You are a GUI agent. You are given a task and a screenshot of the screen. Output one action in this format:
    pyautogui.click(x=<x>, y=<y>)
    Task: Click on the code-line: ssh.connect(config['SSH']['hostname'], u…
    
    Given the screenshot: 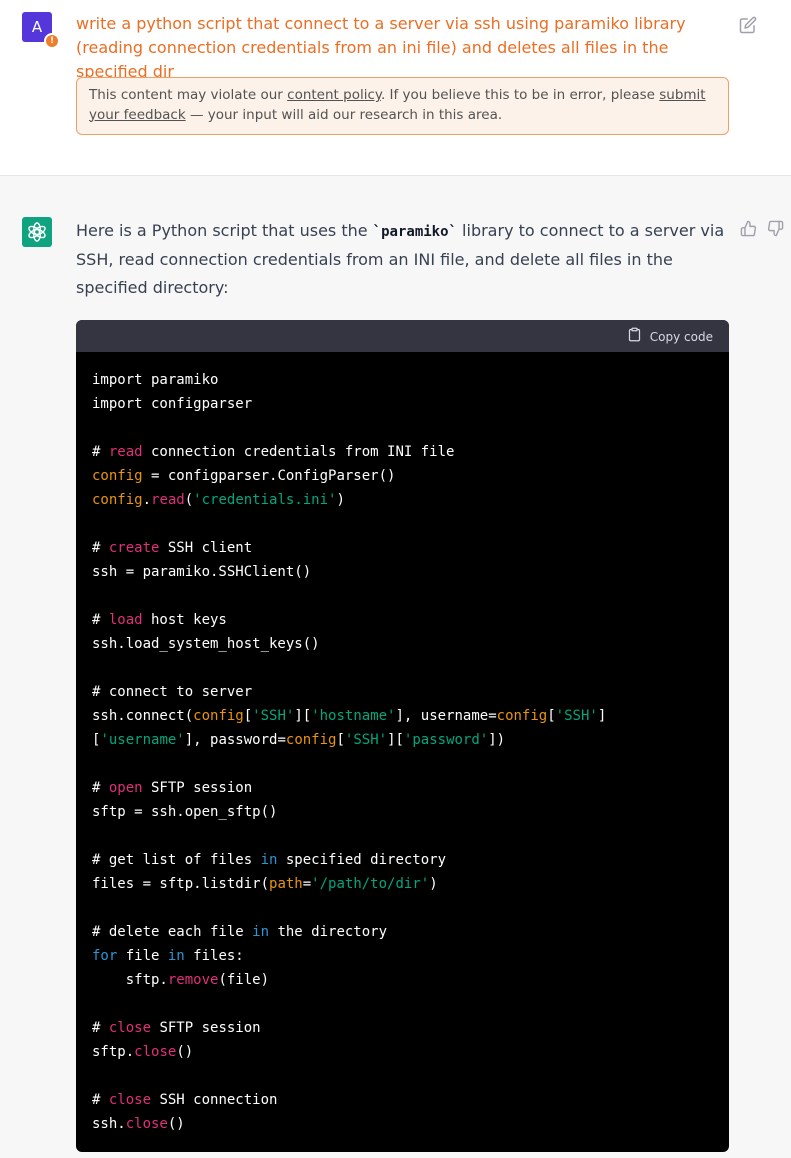 What is the action you would take?
    pyautogui.click(x=402, y=716)
    